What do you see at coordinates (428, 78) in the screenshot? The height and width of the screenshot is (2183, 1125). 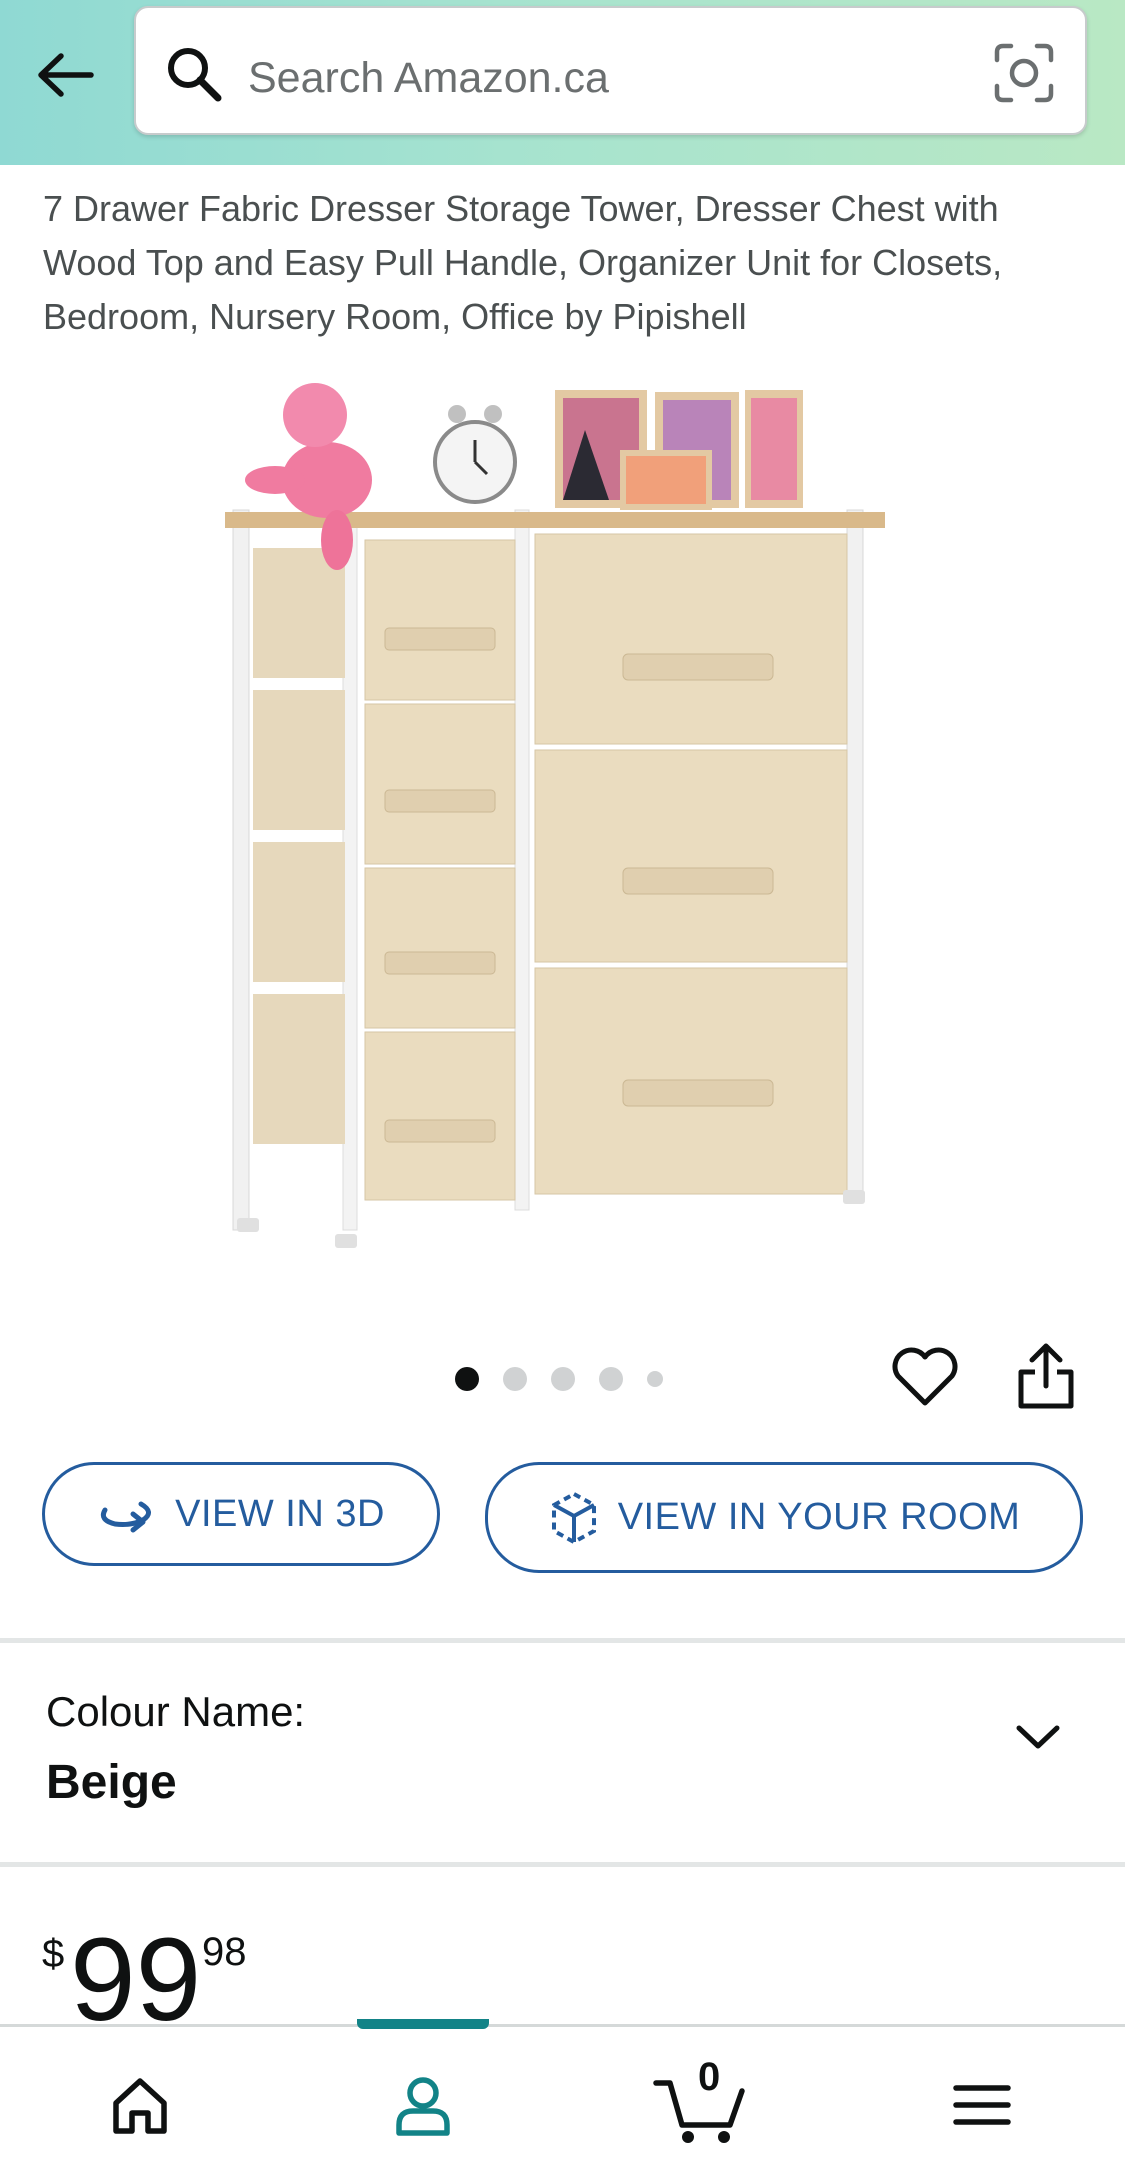 I see `search-placeholder: Search Amazon.ca` at bounding box center [428, 78].